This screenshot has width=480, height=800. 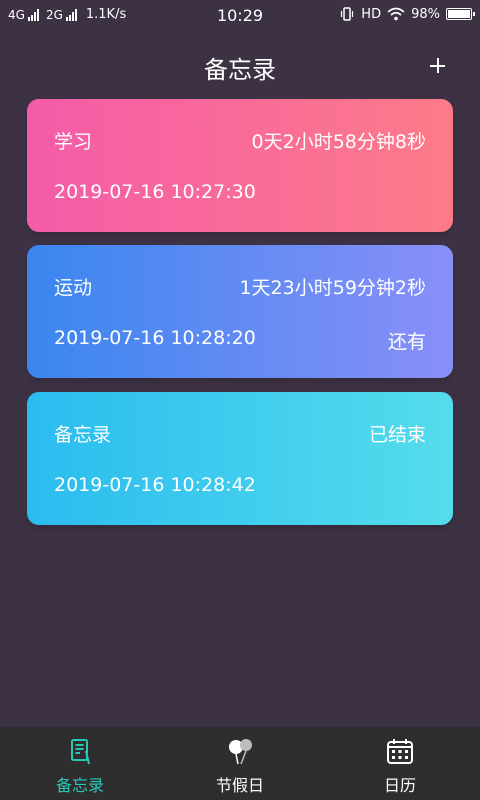 I want to click on bottom-nav: 备忘录 节假日 日历, so click(x=240, y=763).